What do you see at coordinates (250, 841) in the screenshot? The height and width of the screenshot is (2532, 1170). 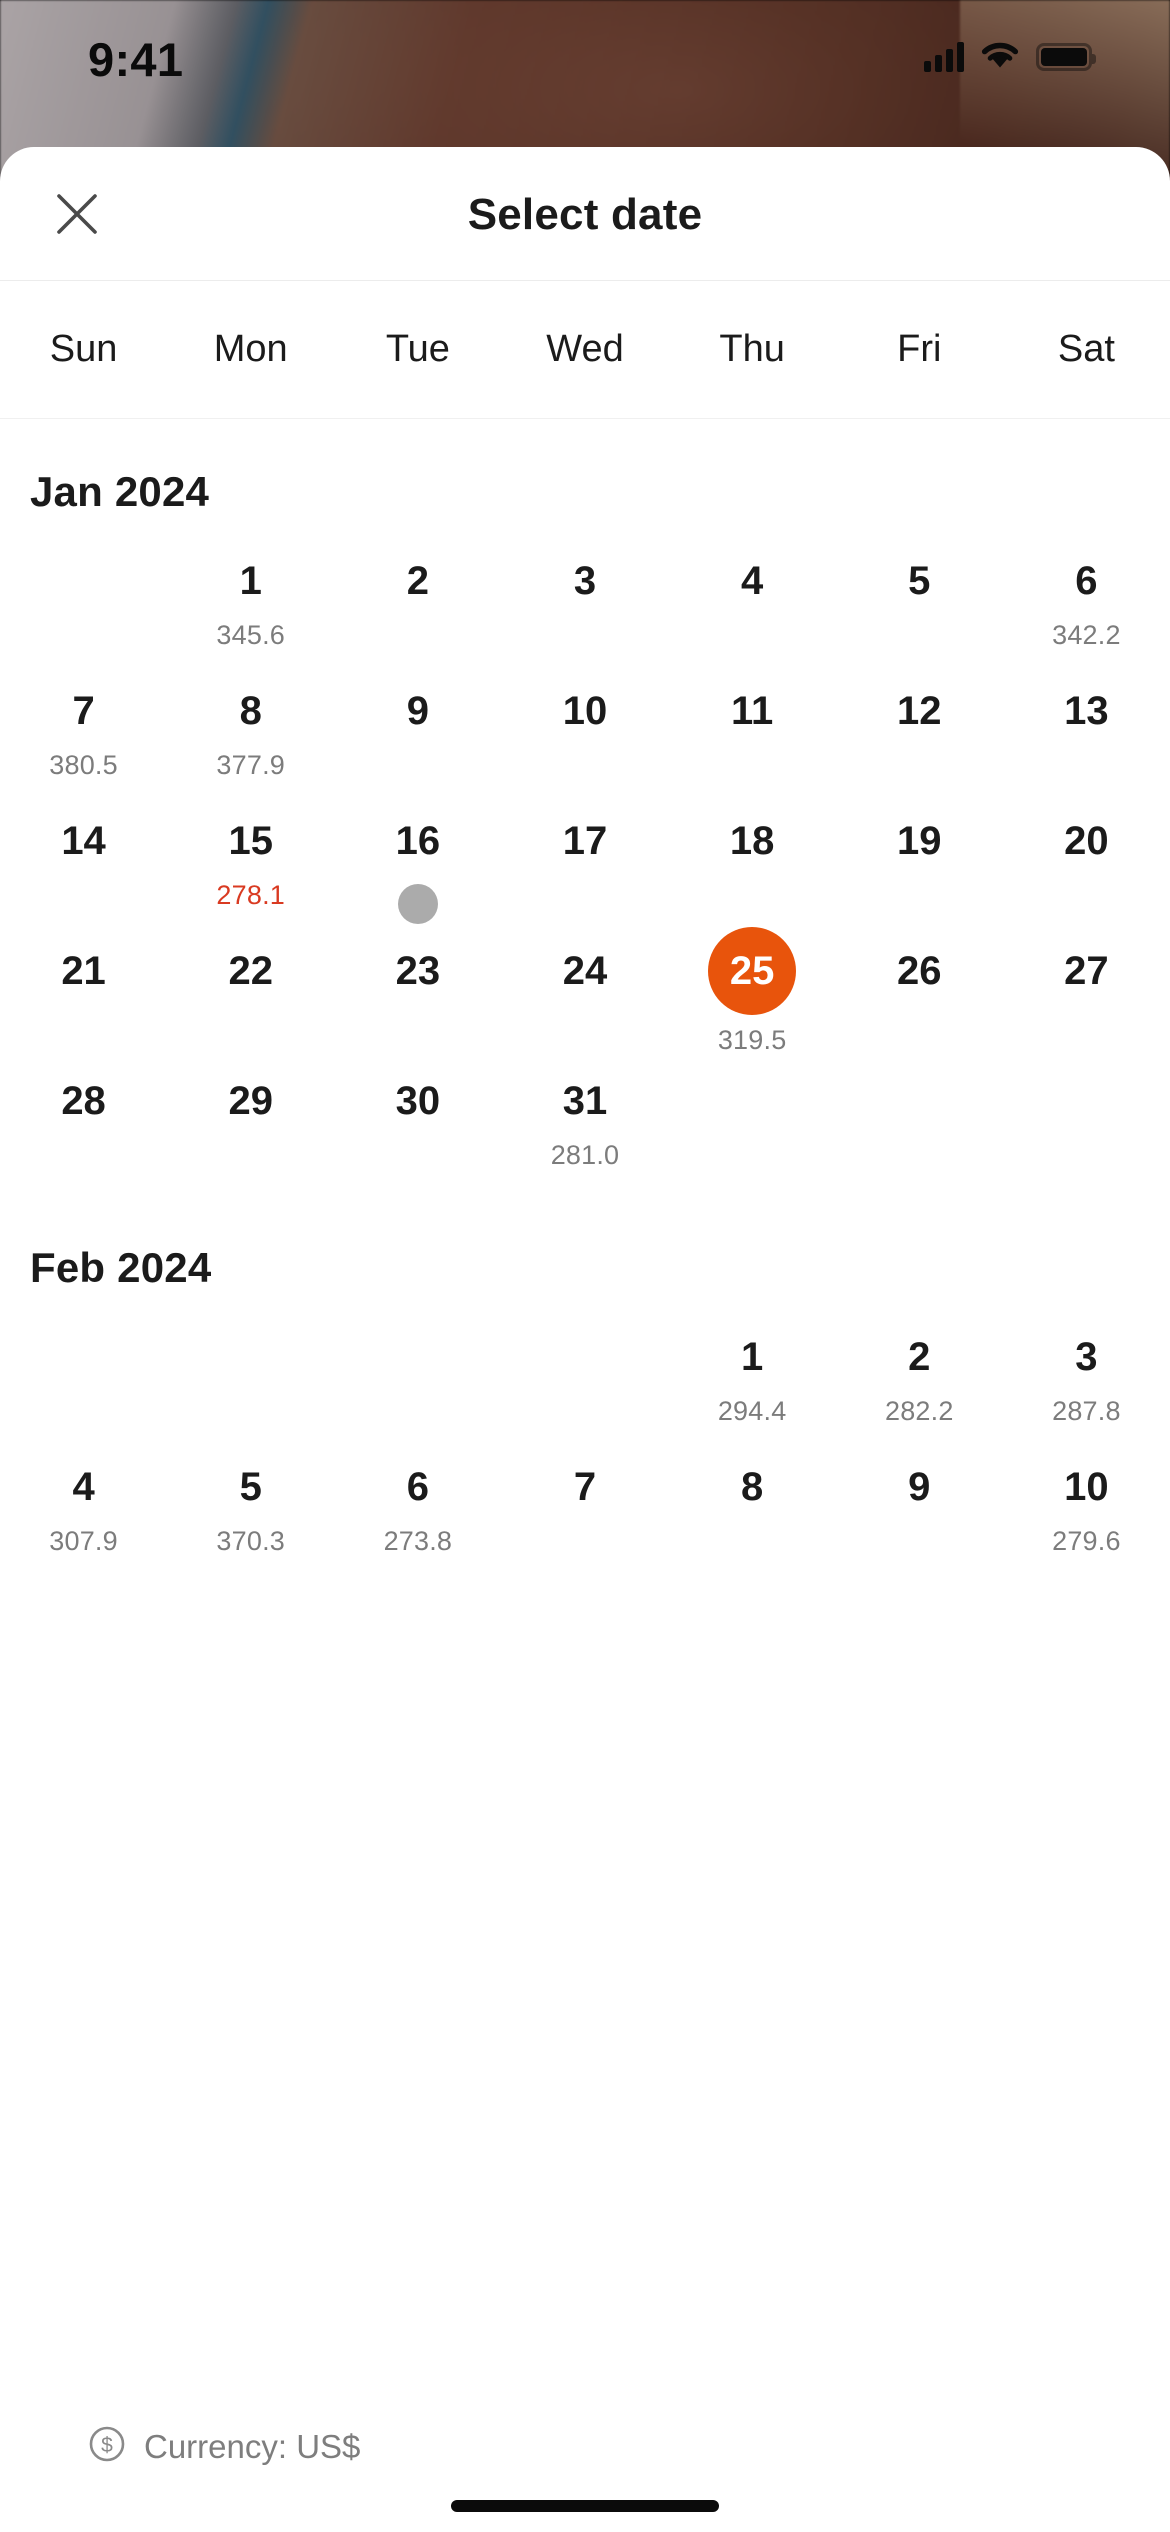 I see `day-number: 15` at bounding box center [250, 841].